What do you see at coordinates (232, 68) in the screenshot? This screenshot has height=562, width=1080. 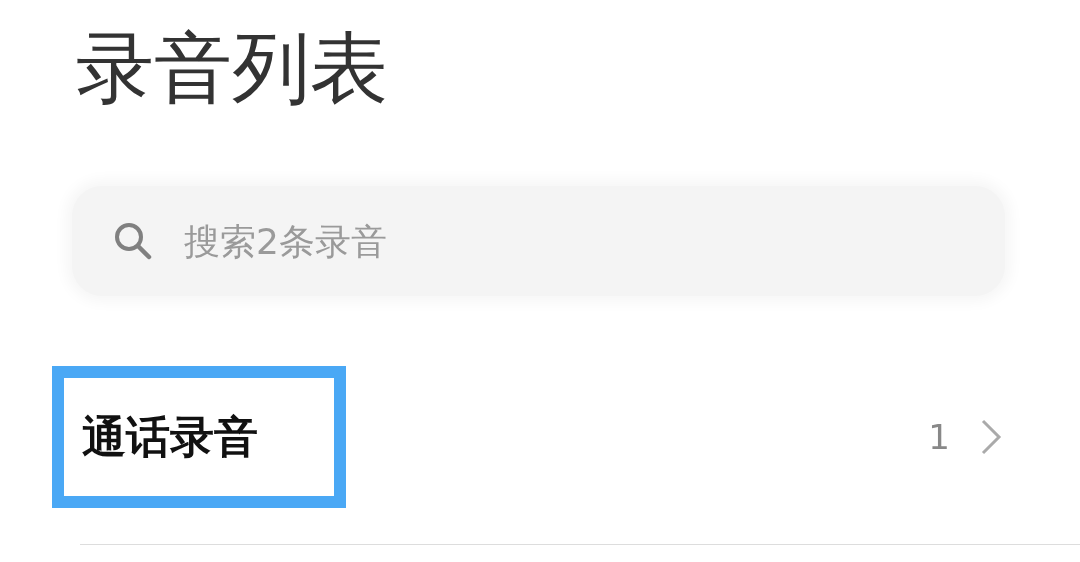 I see `page-title: 录音列表` at bounding box center [232, 68].